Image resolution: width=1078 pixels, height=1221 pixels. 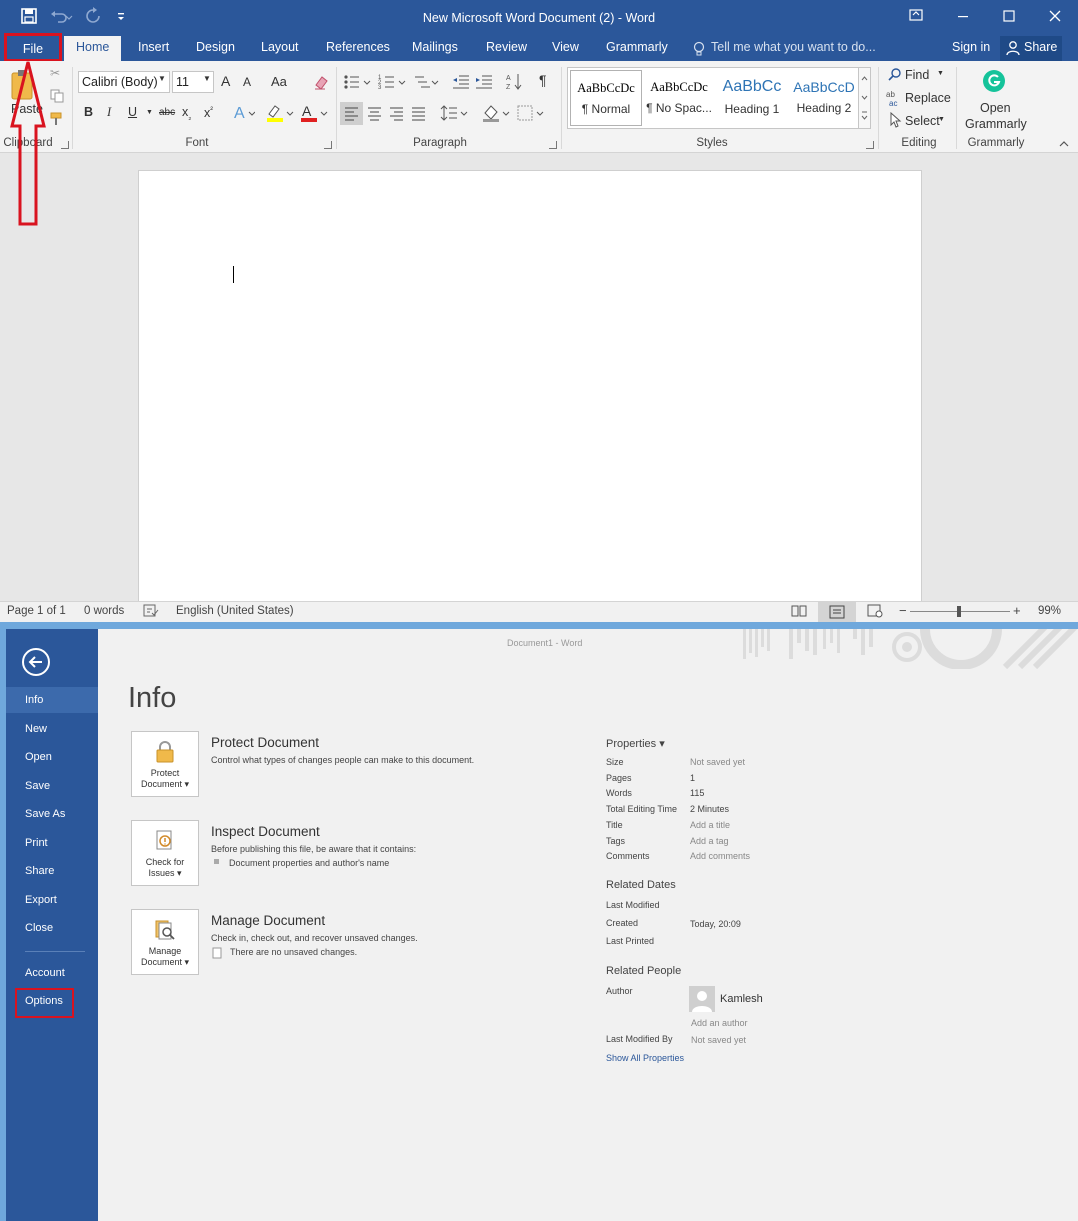 I want to click on tab-view: View, so click(x=565, y=47).